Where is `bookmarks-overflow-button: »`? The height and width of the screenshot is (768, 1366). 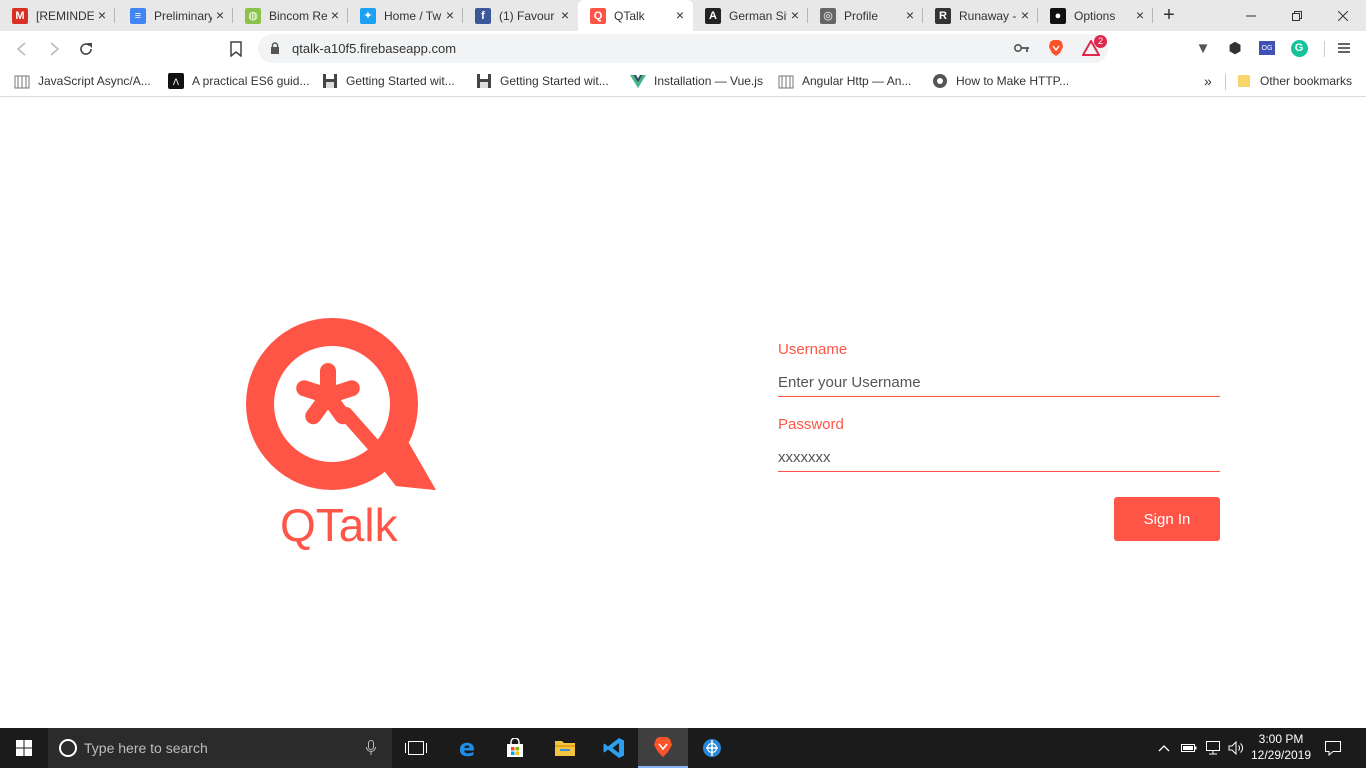
bookmarks-overflow-button: » is located at coordinates (1208, 81).